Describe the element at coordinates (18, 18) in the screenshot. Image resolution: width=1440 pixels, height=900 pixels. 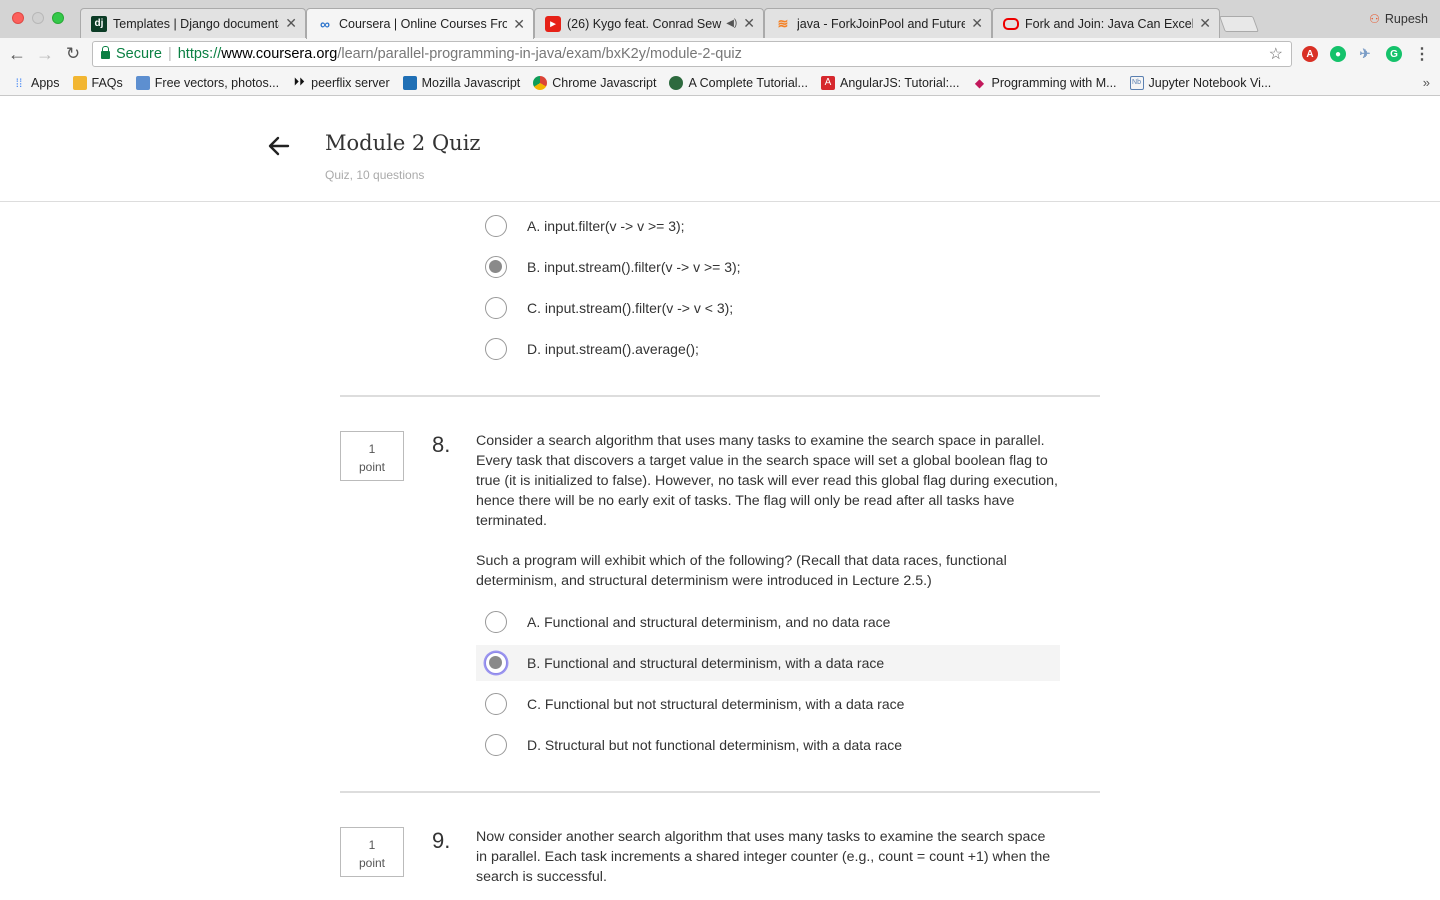
I see `close-window-button` at that location.